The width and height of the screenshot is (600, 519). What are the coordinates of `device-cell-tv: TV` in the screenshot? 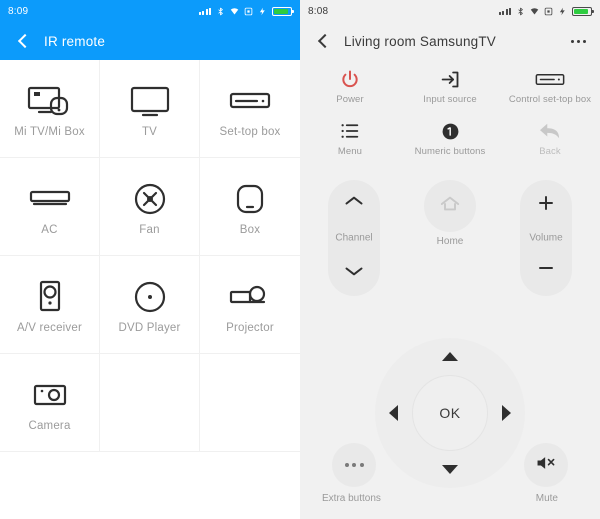 It's located at (150, 109).